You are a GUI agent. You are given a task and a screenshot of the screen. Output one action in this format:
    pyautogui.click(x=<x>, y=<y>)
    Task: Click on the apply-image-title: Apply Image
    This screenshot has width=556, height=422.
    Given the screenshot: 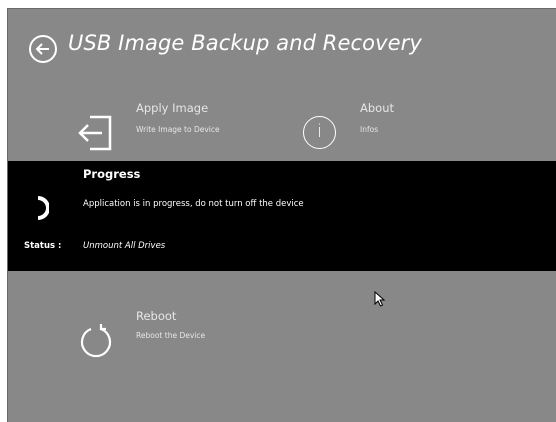 What is the action you would take?
    pyautogui.click(x=172, y=108)
    